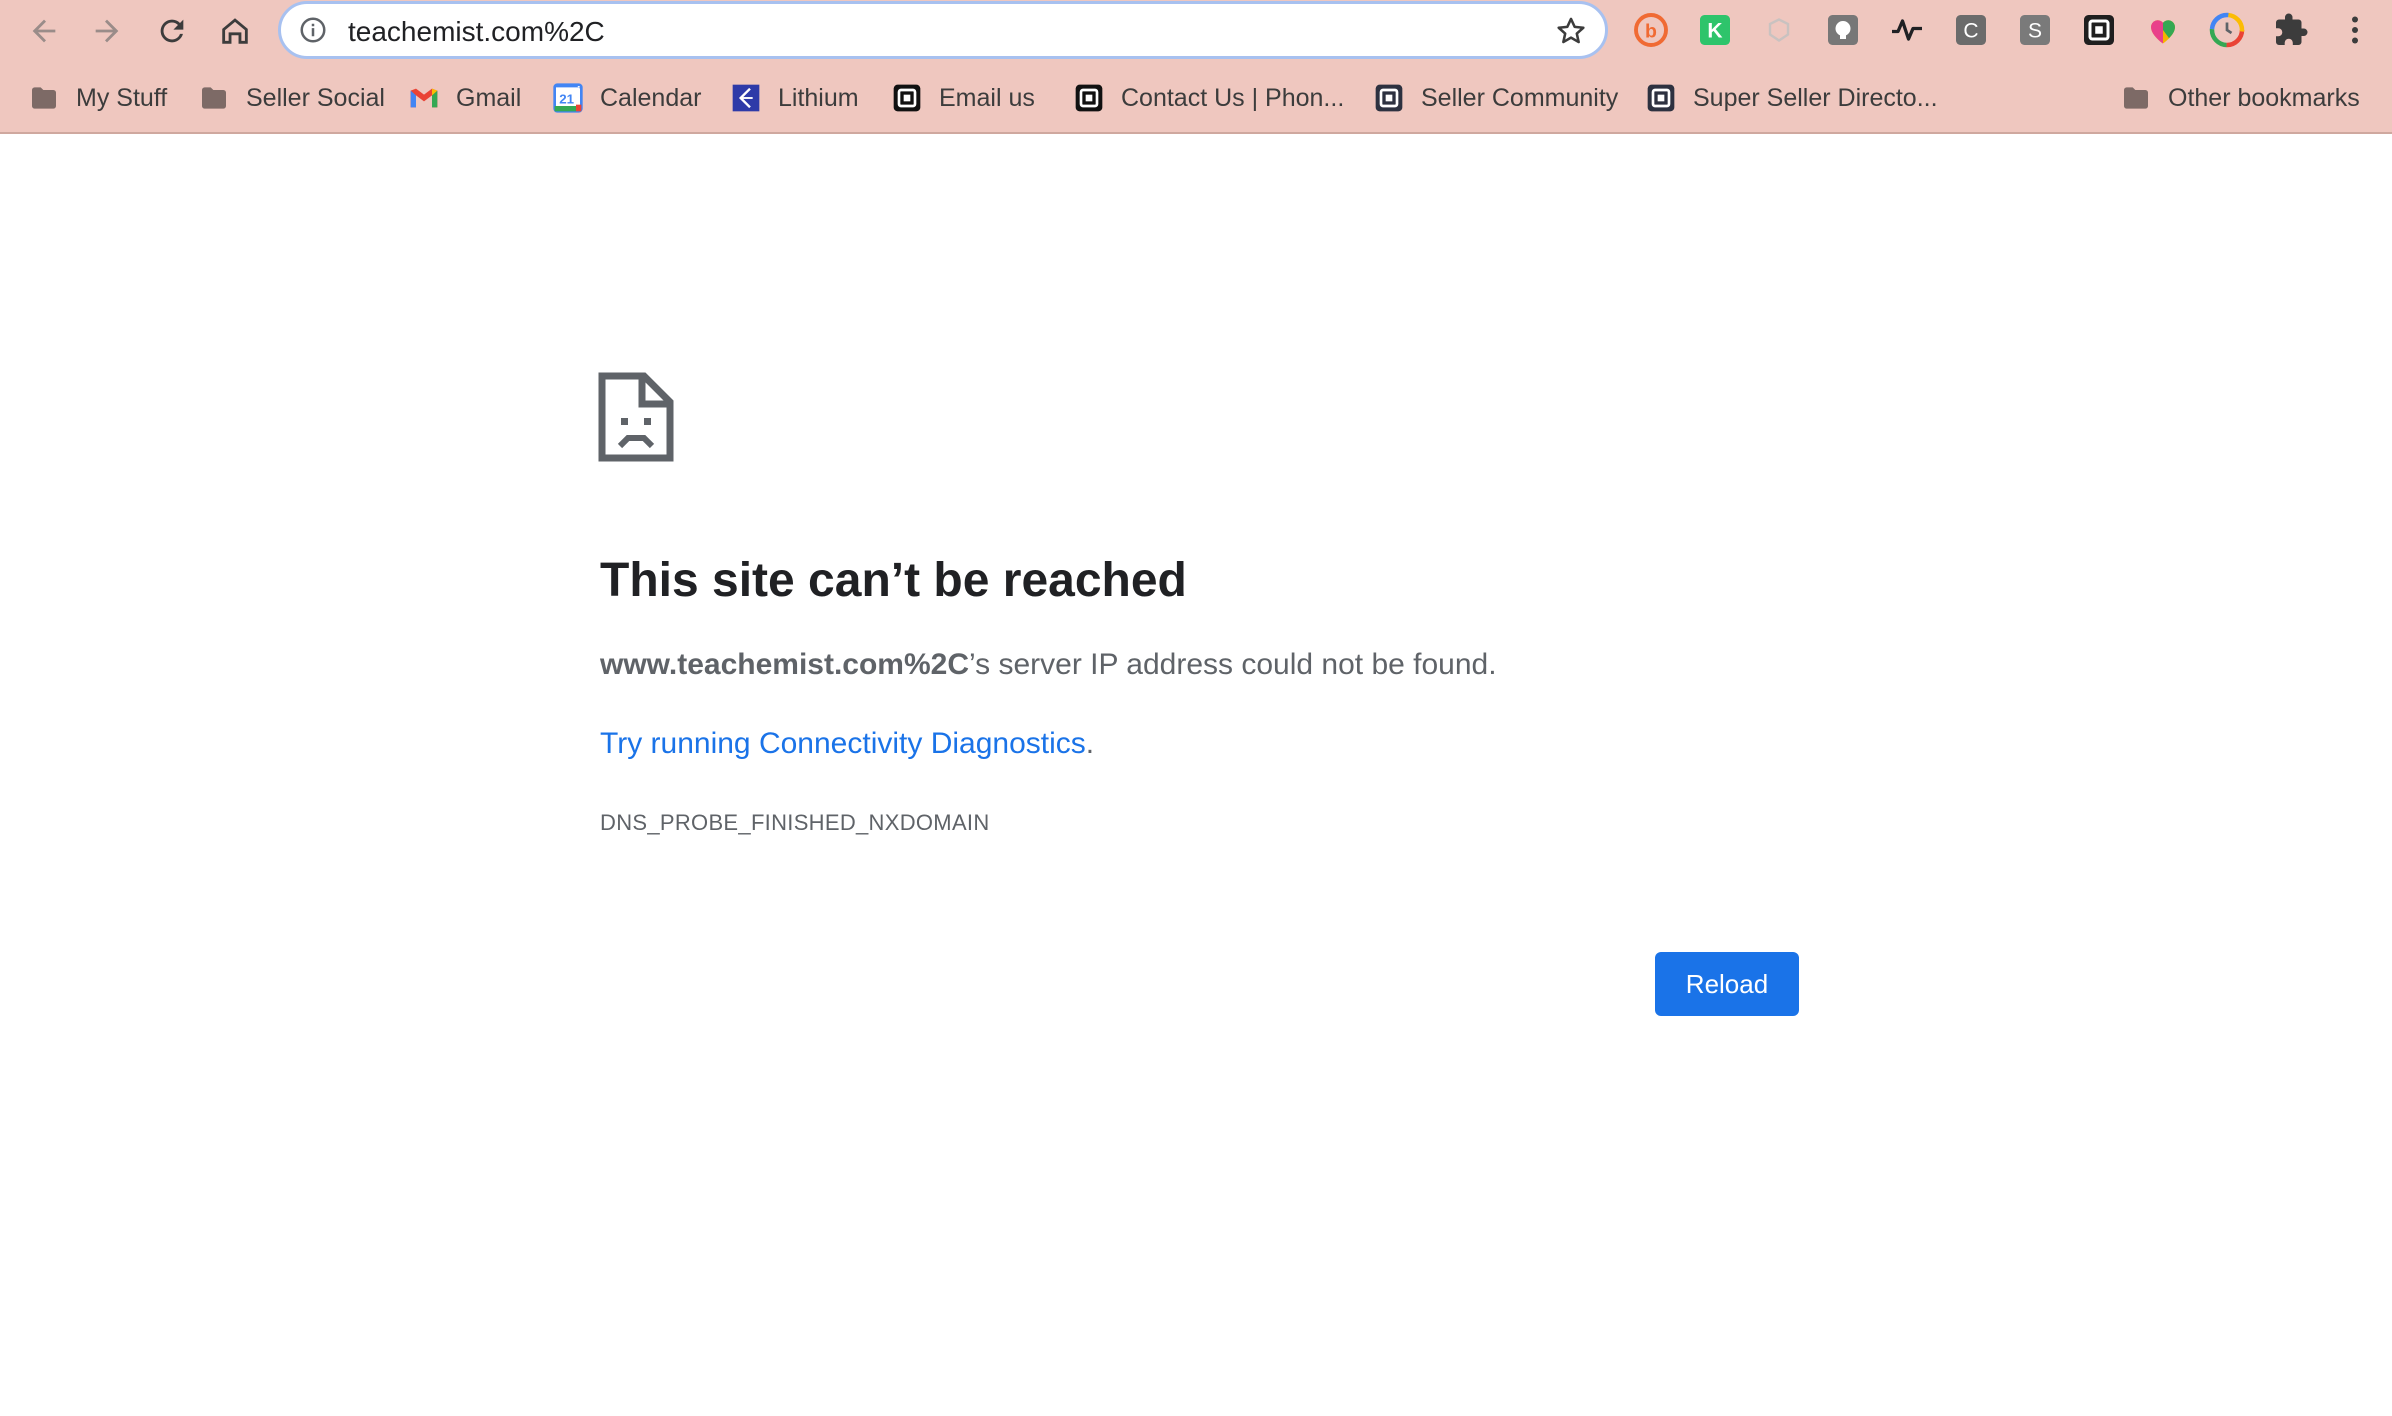 The height and width of the screenshot is (1416, 2392). I want to click on diagnostics-line: Try running Connectivity Diagnostics., so click(847, 744).